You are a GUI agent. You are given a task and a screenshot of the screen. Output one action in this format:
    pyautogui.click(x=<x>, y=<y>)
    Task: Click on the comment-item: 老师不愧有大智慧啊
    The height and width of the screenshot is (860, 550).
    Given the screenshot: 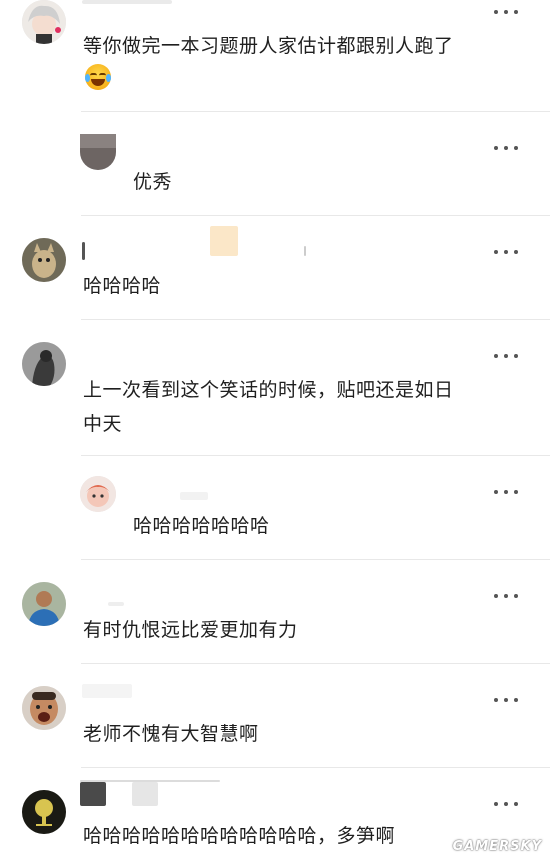 What is the action you would take?
    pyautogui.click(x=275, y=716)
    